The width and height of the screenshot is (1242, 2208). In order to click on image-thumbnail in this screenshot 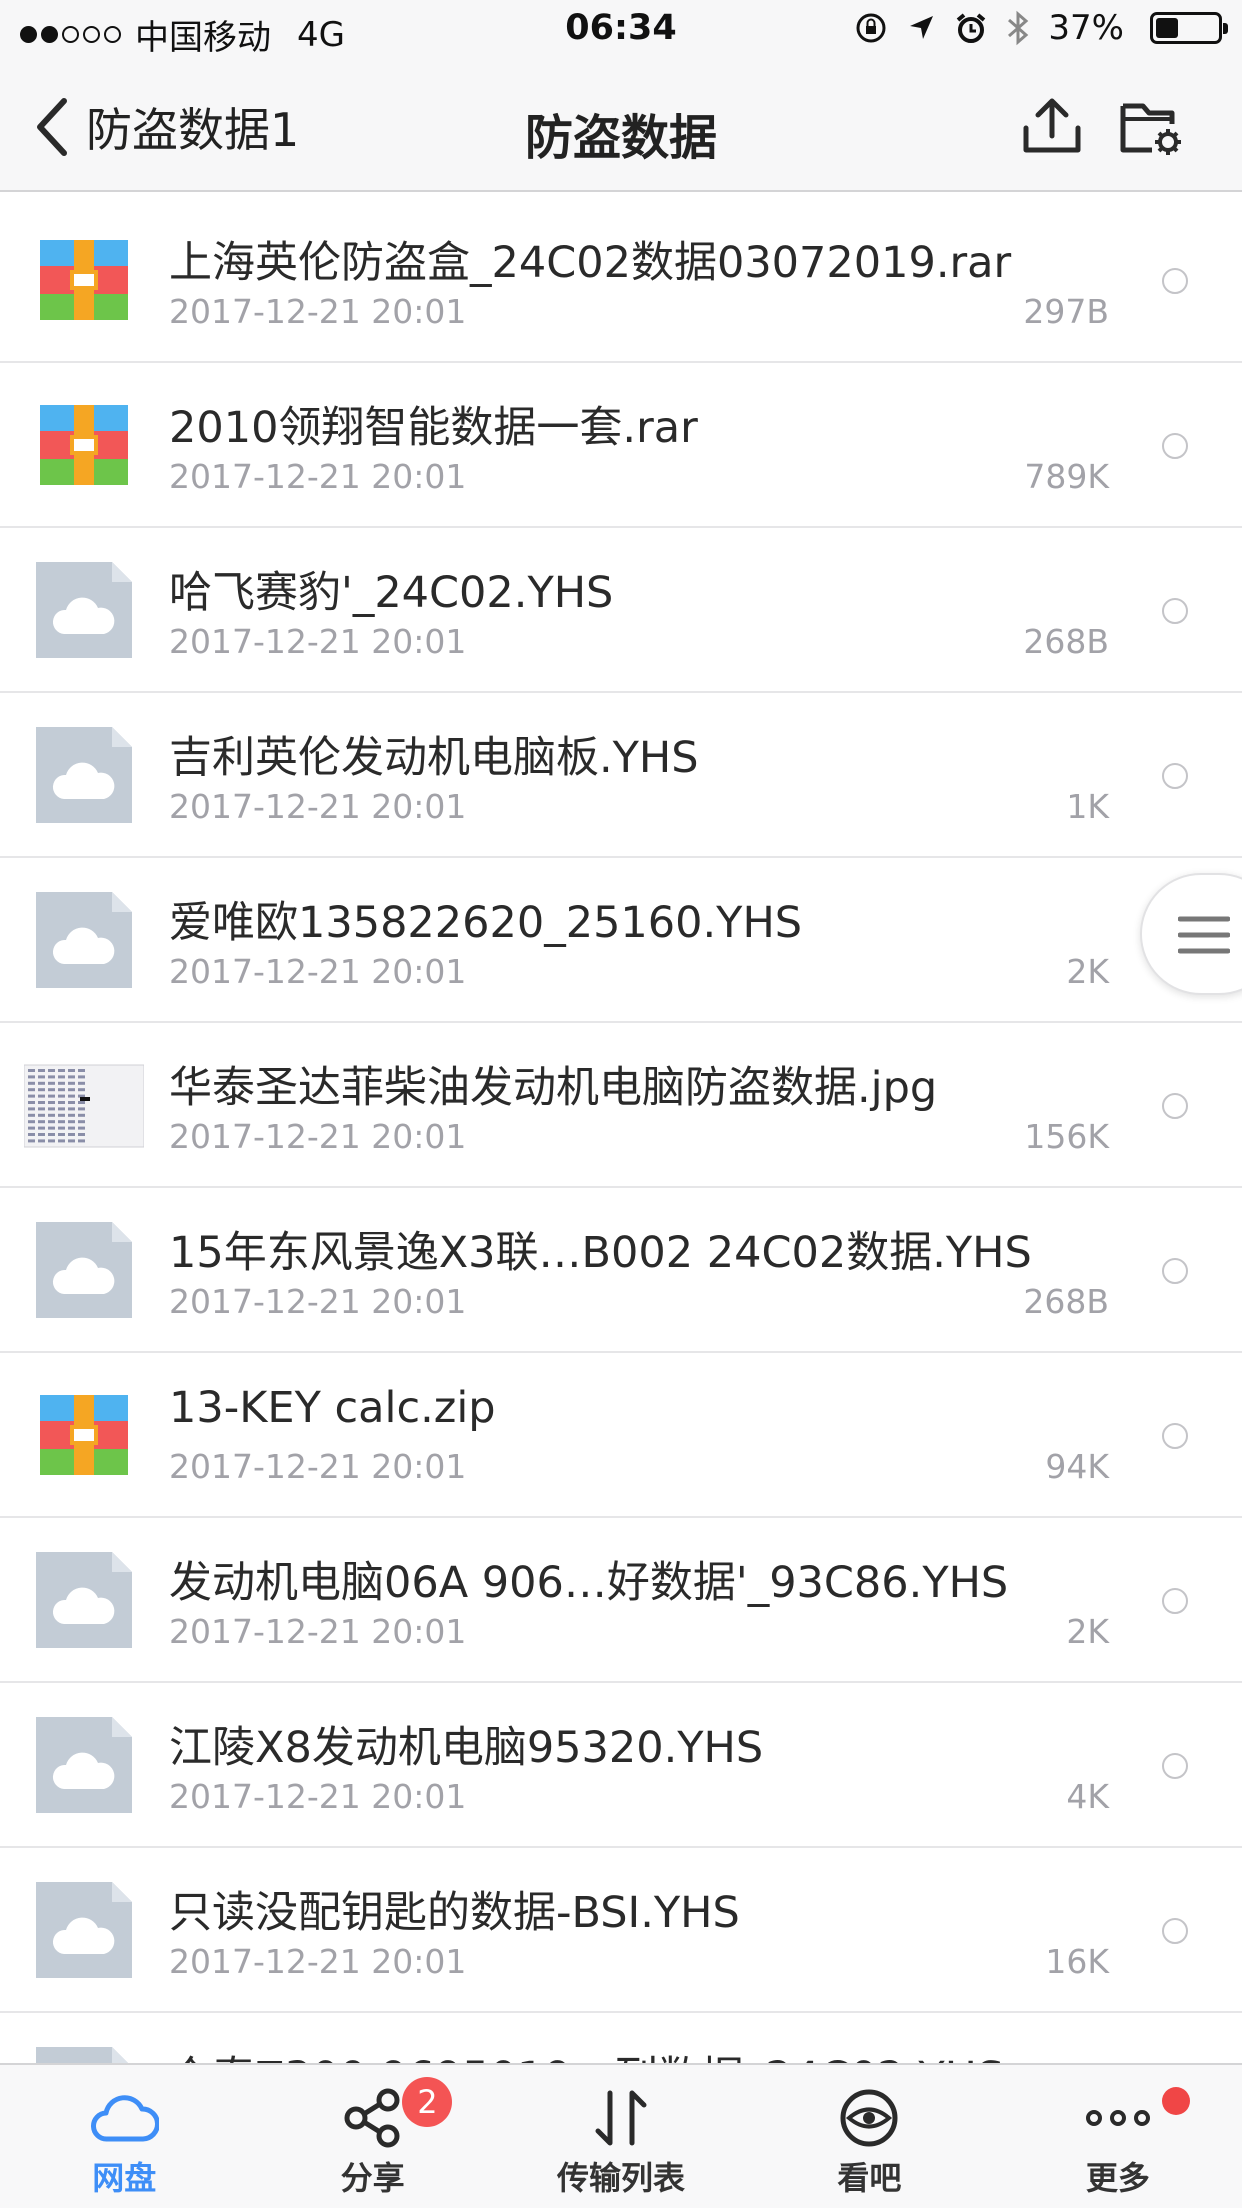, I will do `click(84, 1106)`.